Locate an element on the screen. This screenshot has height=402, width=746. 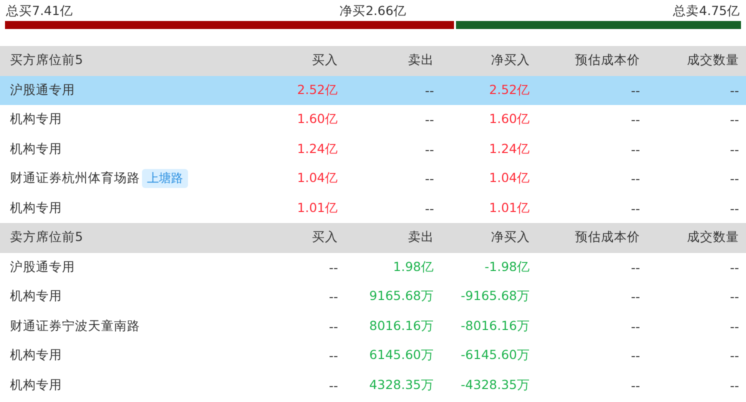
total-sell: 总卖4.75亿 is located at coordinates (706, 11).